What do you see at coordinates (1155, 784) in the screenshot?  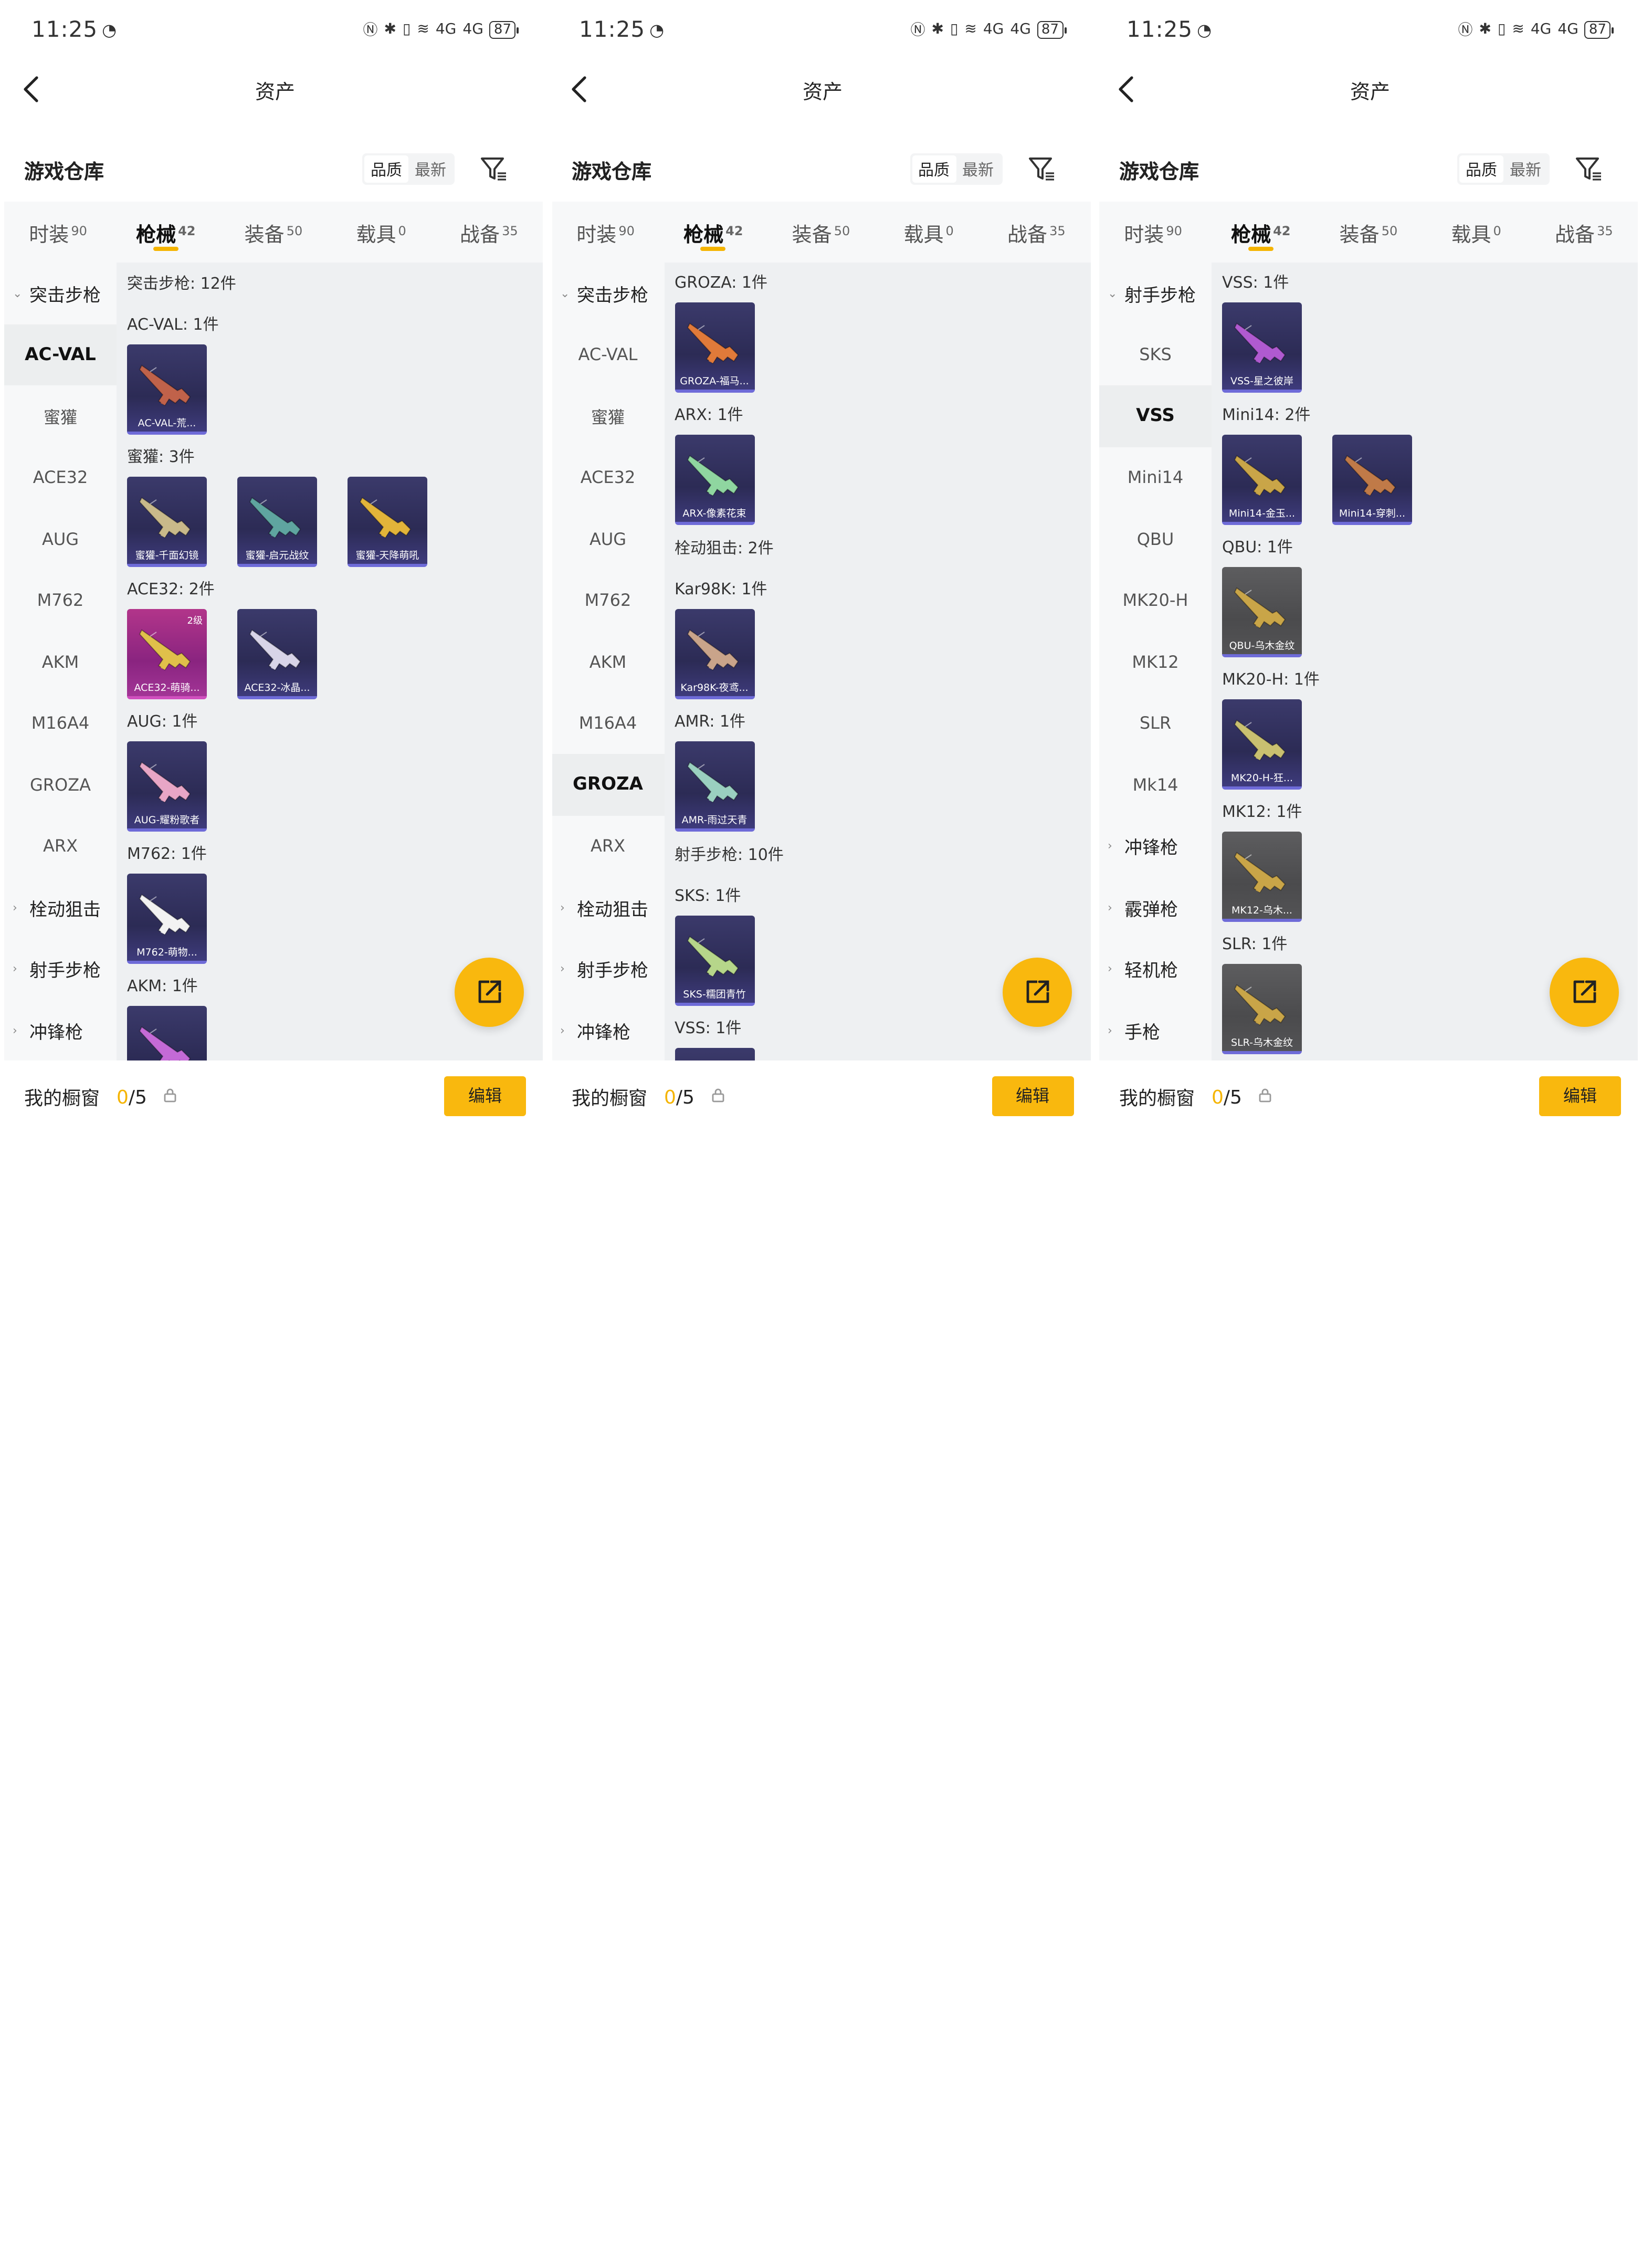 I see `sidebar-item: Mk14` at bounding box center [1155, 784].